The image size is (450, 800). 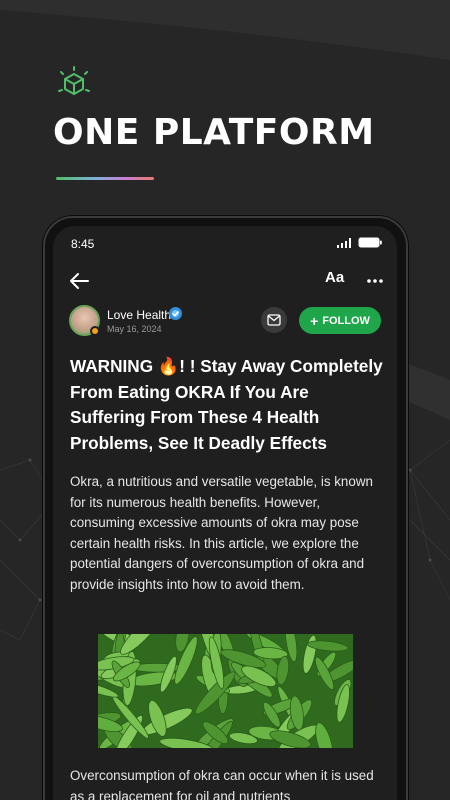 What do you see at coordinates (74, 80) in the screenshot?
I see `cube-icon` at bounding box center [74, 80].